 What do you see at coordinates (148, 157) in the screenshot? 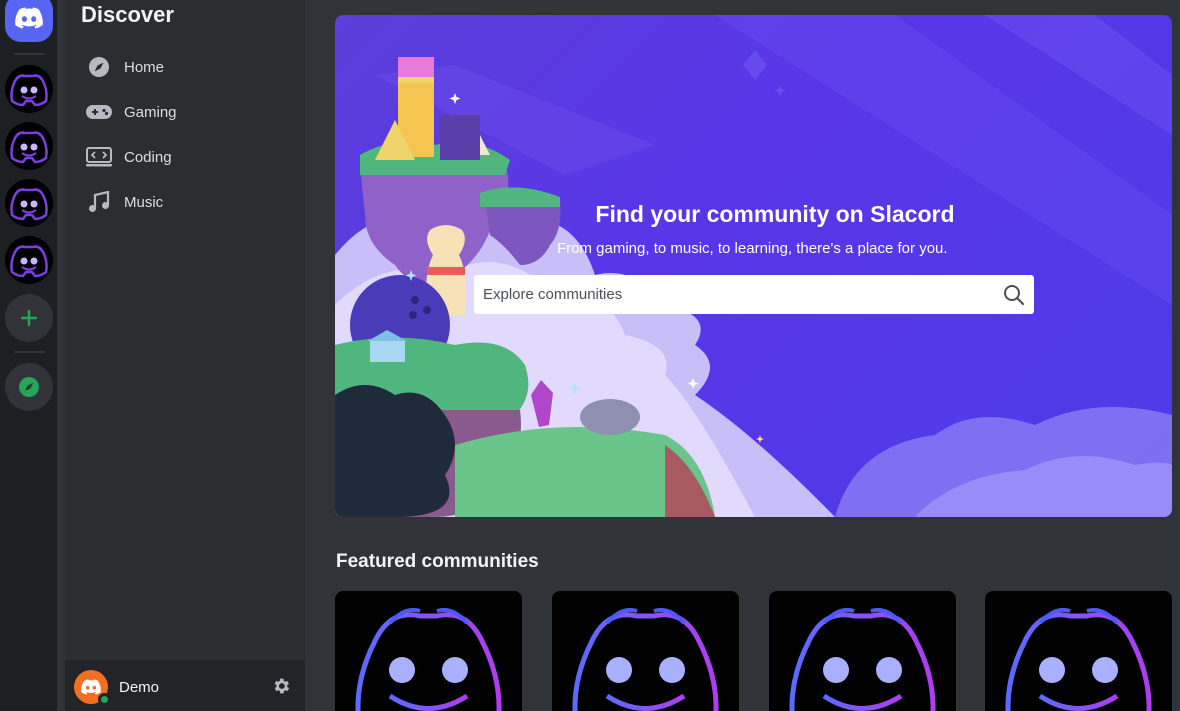
I see `sidebar-item-label: Coding` at bounding box center [148, 157].